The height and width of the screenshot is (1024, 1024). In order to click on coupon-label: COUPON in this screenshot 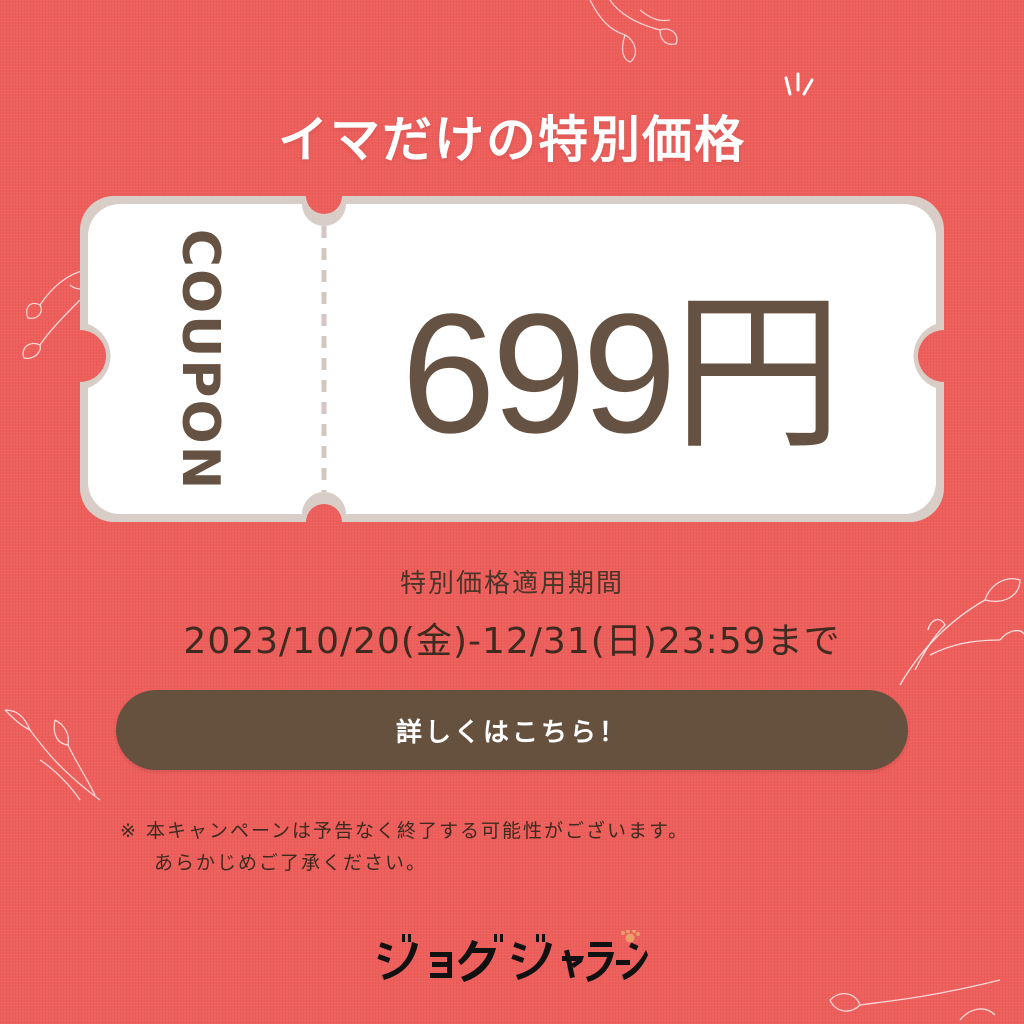, I will do `click(200, 360)`.